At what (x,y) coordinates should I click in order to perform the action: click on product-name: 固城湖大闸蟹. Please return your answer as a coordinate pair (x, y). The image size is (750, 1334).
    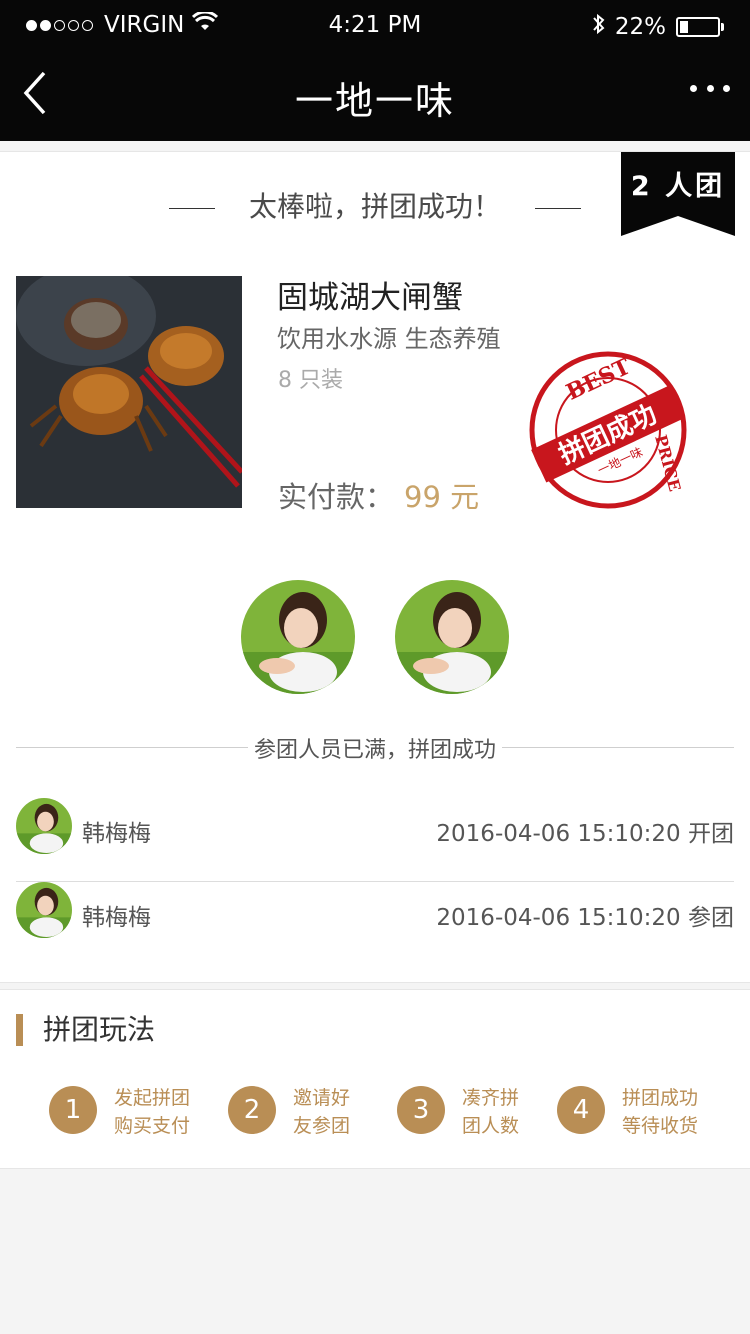
    Looking at the image, I should click on (370, 298).